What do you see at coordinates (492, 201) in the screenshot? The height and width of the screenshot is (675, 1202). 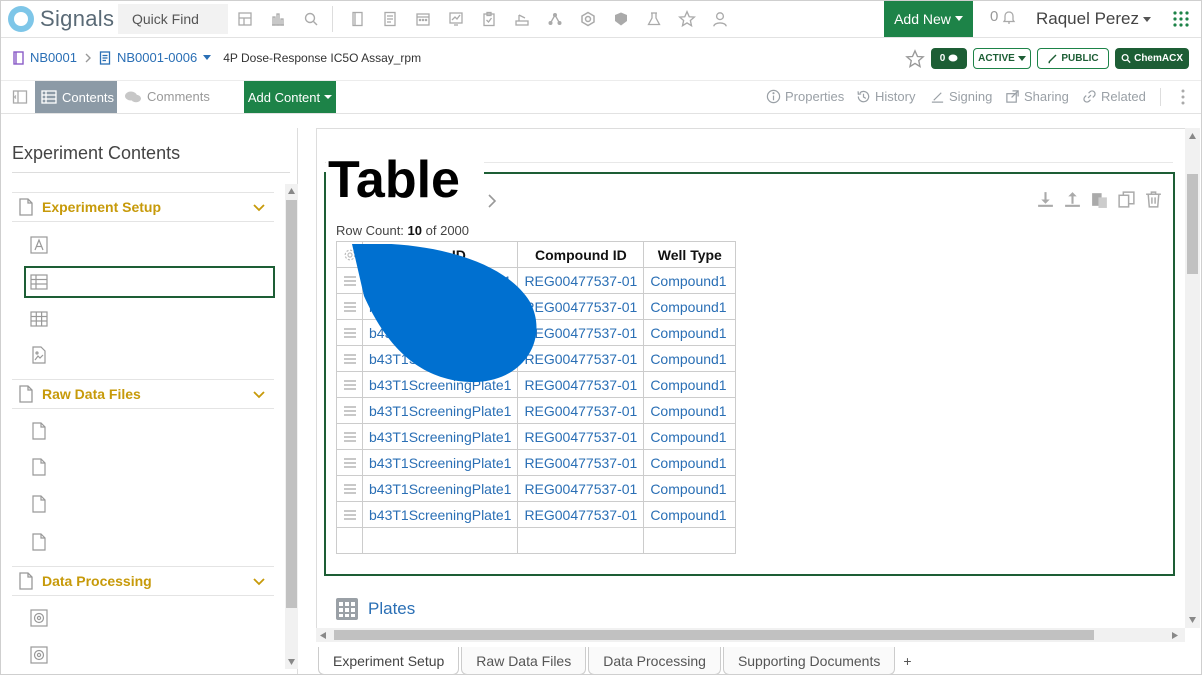 I see `chevron-right-icon` at bounding box center [492, 201].